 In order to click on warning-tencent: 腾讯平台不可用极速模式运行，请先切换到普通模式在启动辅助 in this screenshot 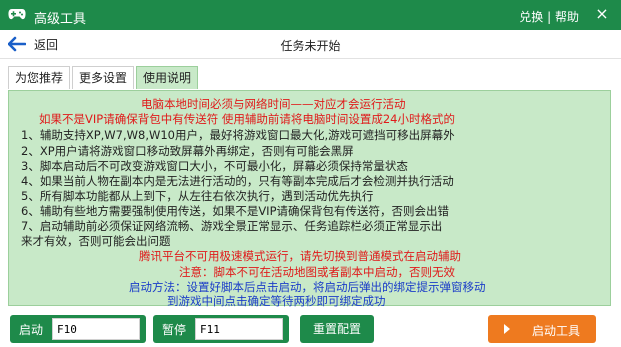, I will do `click(300, 256)`.